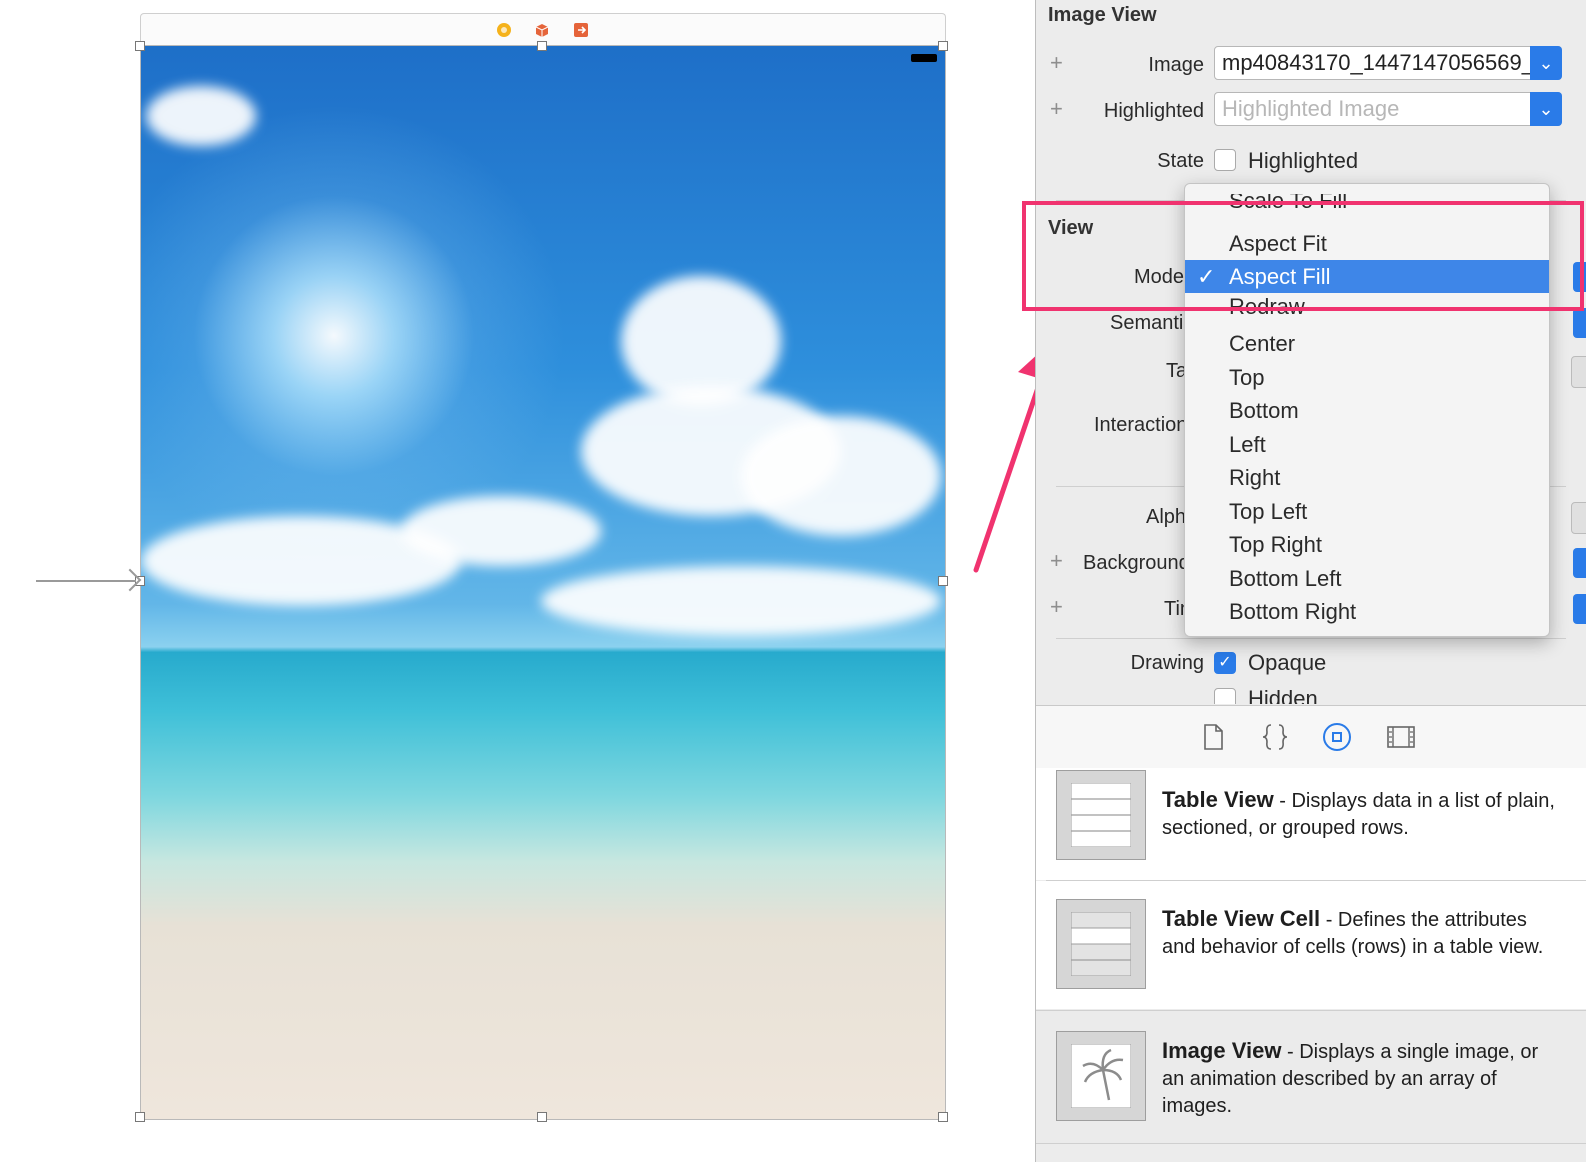 This screenshot has width=1586, height=1162. Describe the element at coordinates (1283, 695) in the screenshot. I see `hidden-label: Hidden` at that location.